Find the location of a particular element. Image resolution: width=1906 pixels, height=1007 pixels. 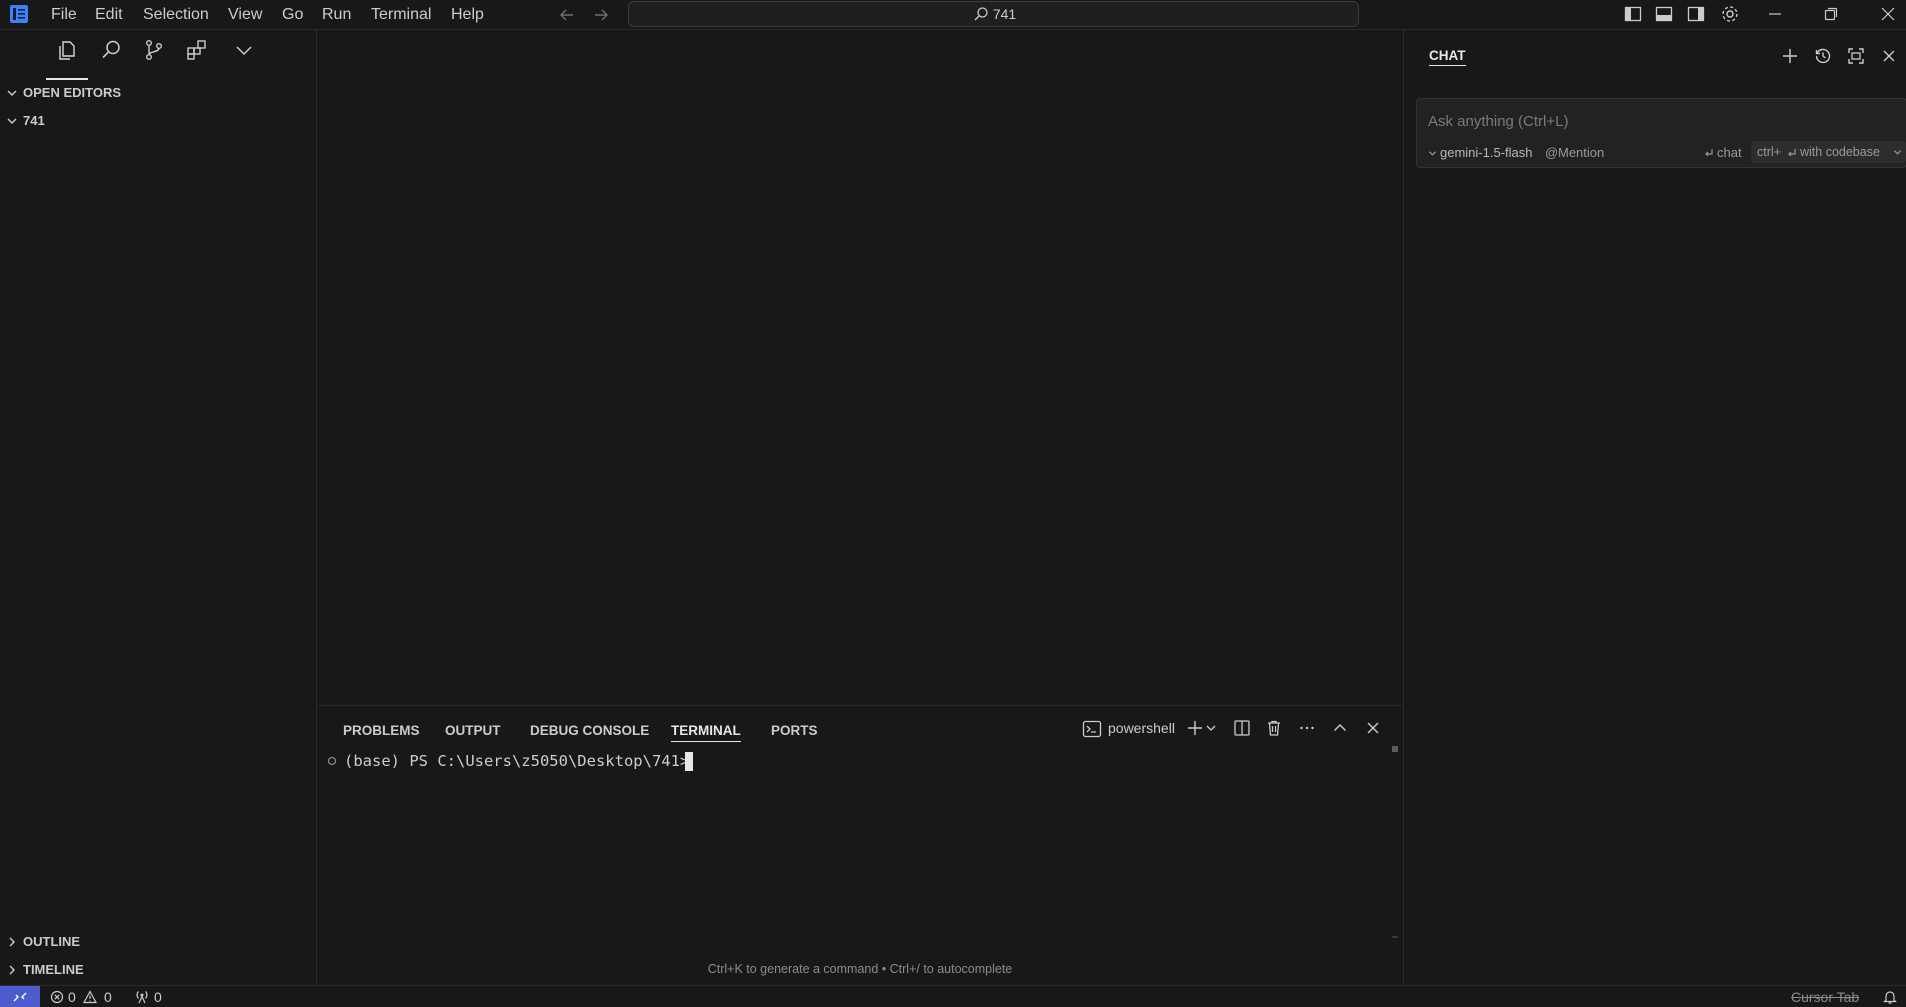

tab-output: OUTPUT is located at coordinates (473, 731).